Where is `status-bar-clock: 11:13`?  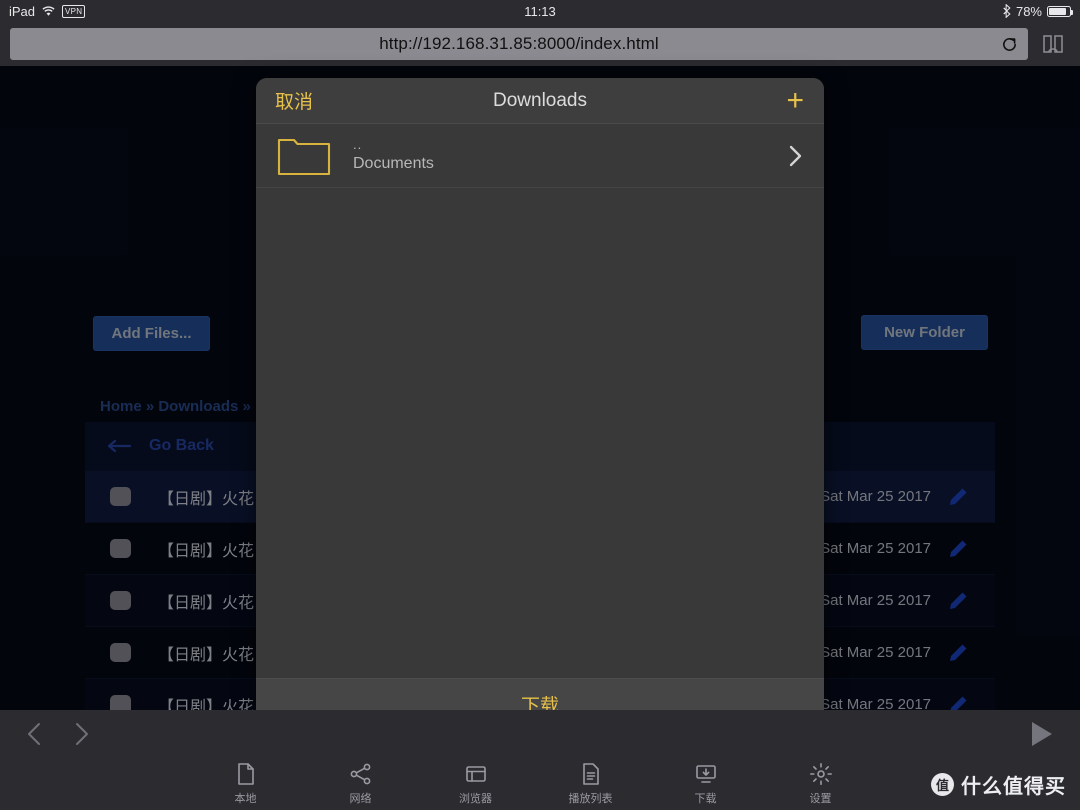
status-bar-clock: 11:13 is located at coordinates (540, 11).